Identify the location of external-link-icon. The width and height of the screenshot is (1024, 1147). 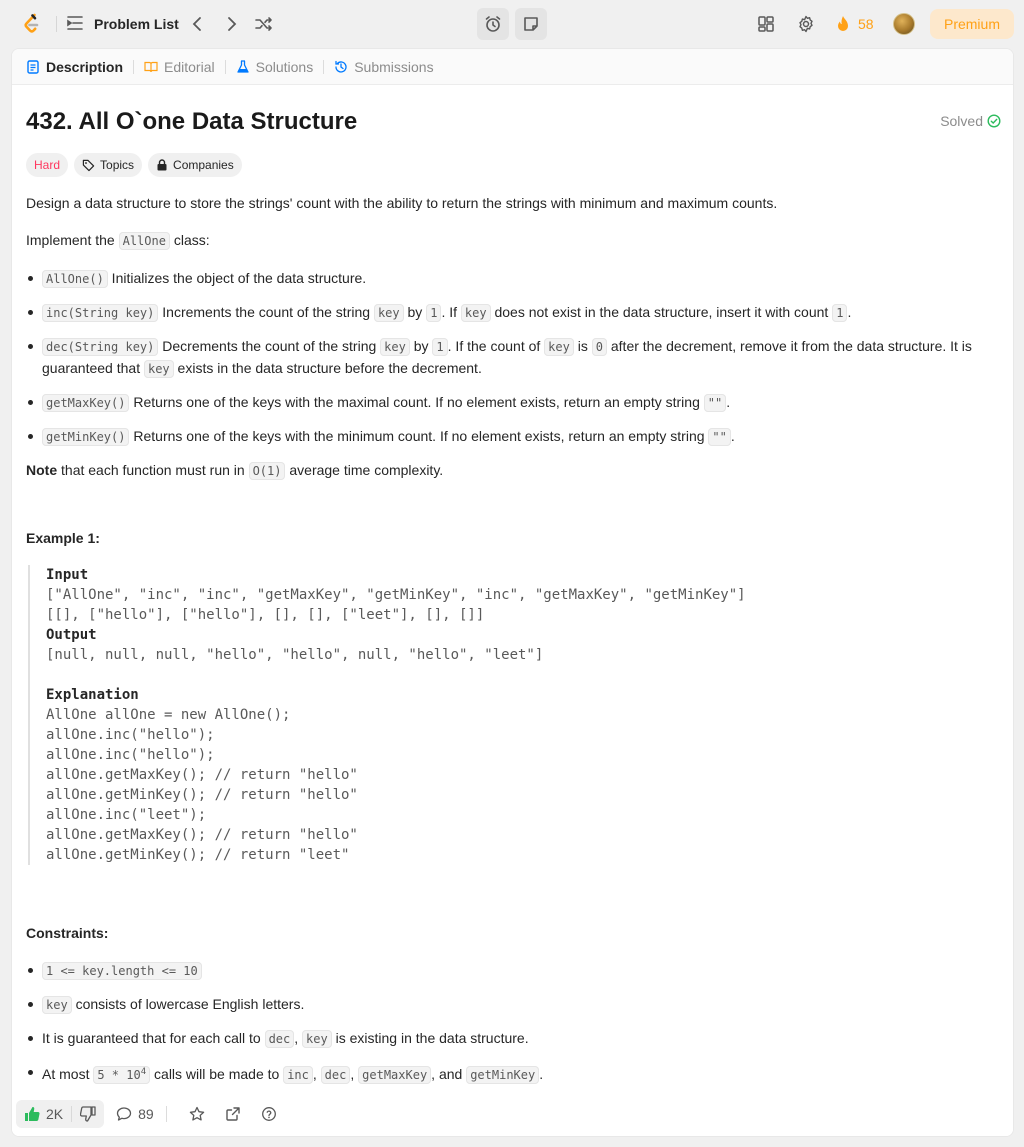
(233, 1114).